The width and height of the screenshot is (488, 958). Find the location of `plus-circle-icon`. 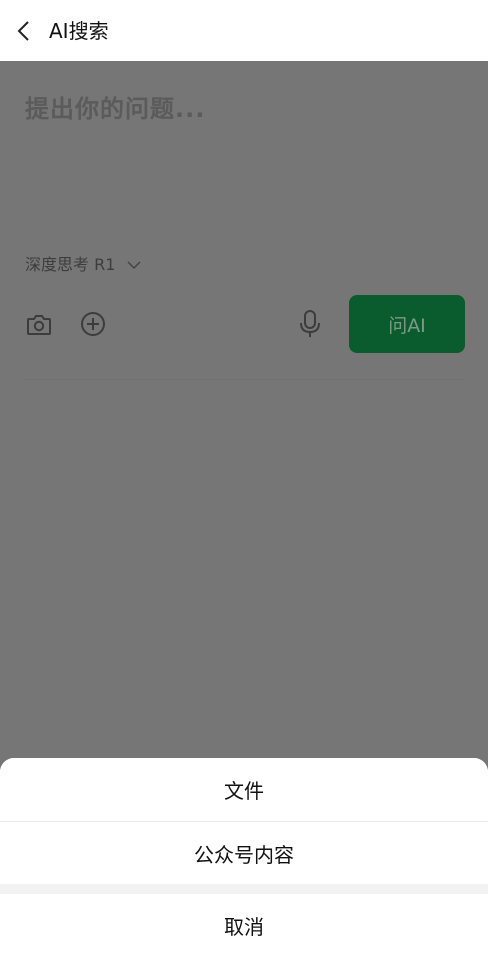

plus-circle-icon is located at coordinates (93, 324).